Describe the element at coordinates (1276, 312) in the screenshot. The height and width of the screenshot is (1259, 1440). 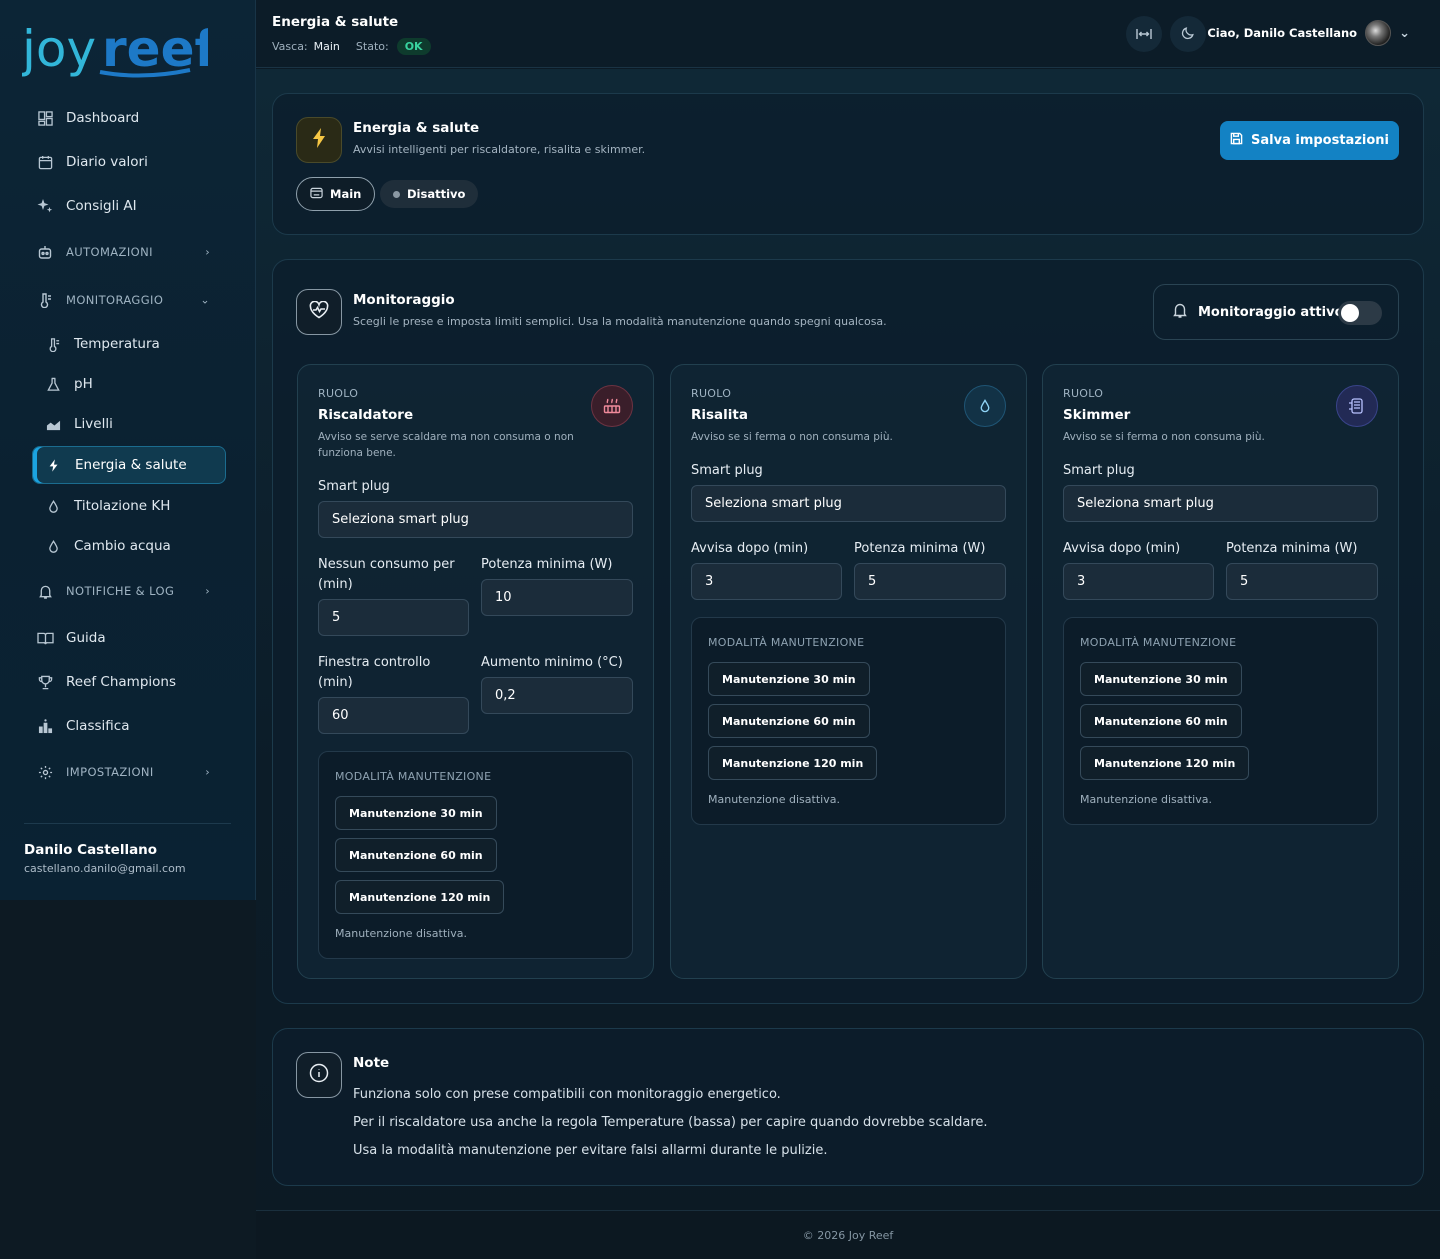
I see `monitoring-toggle: Monitoraggio attivo` at that location.